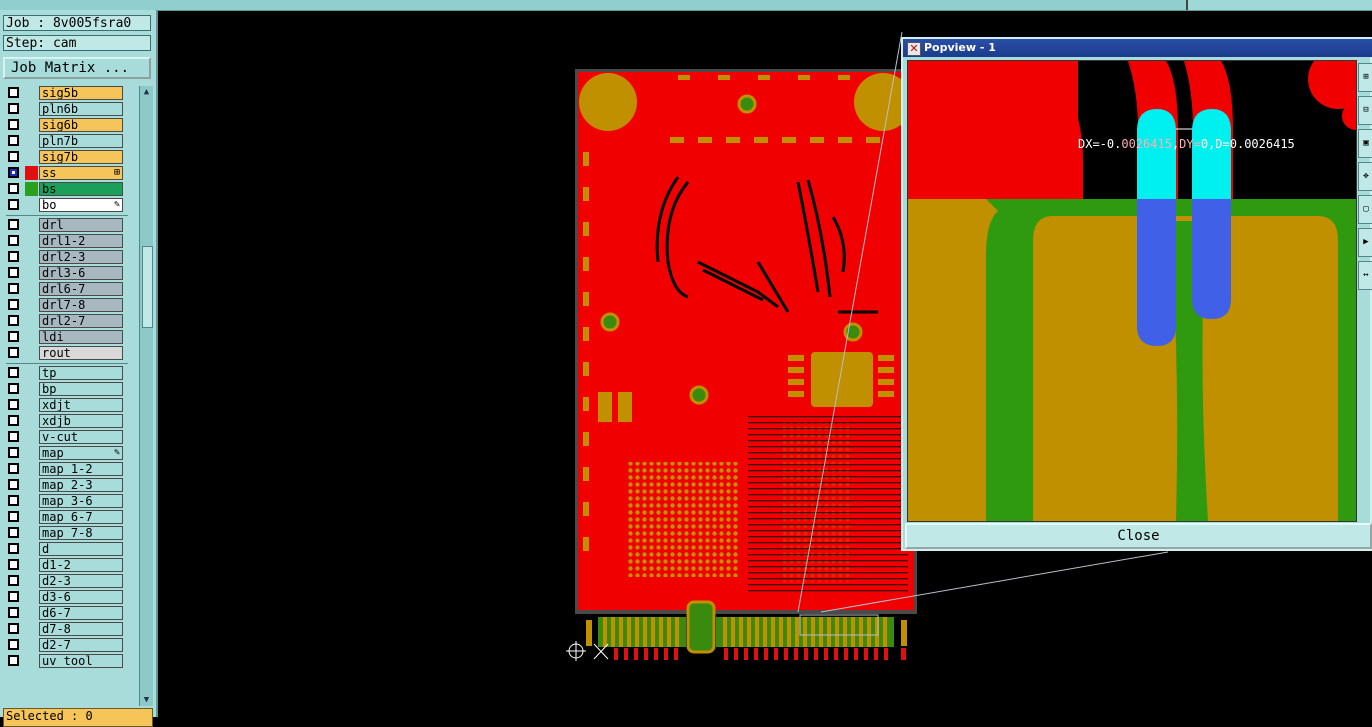 The width and height of the screenshot is (1372, 727). What do you see at coordinates (81, 305) in the screenshot?
I see `layer-name: drl7-8` at bounding box center [81, 305].